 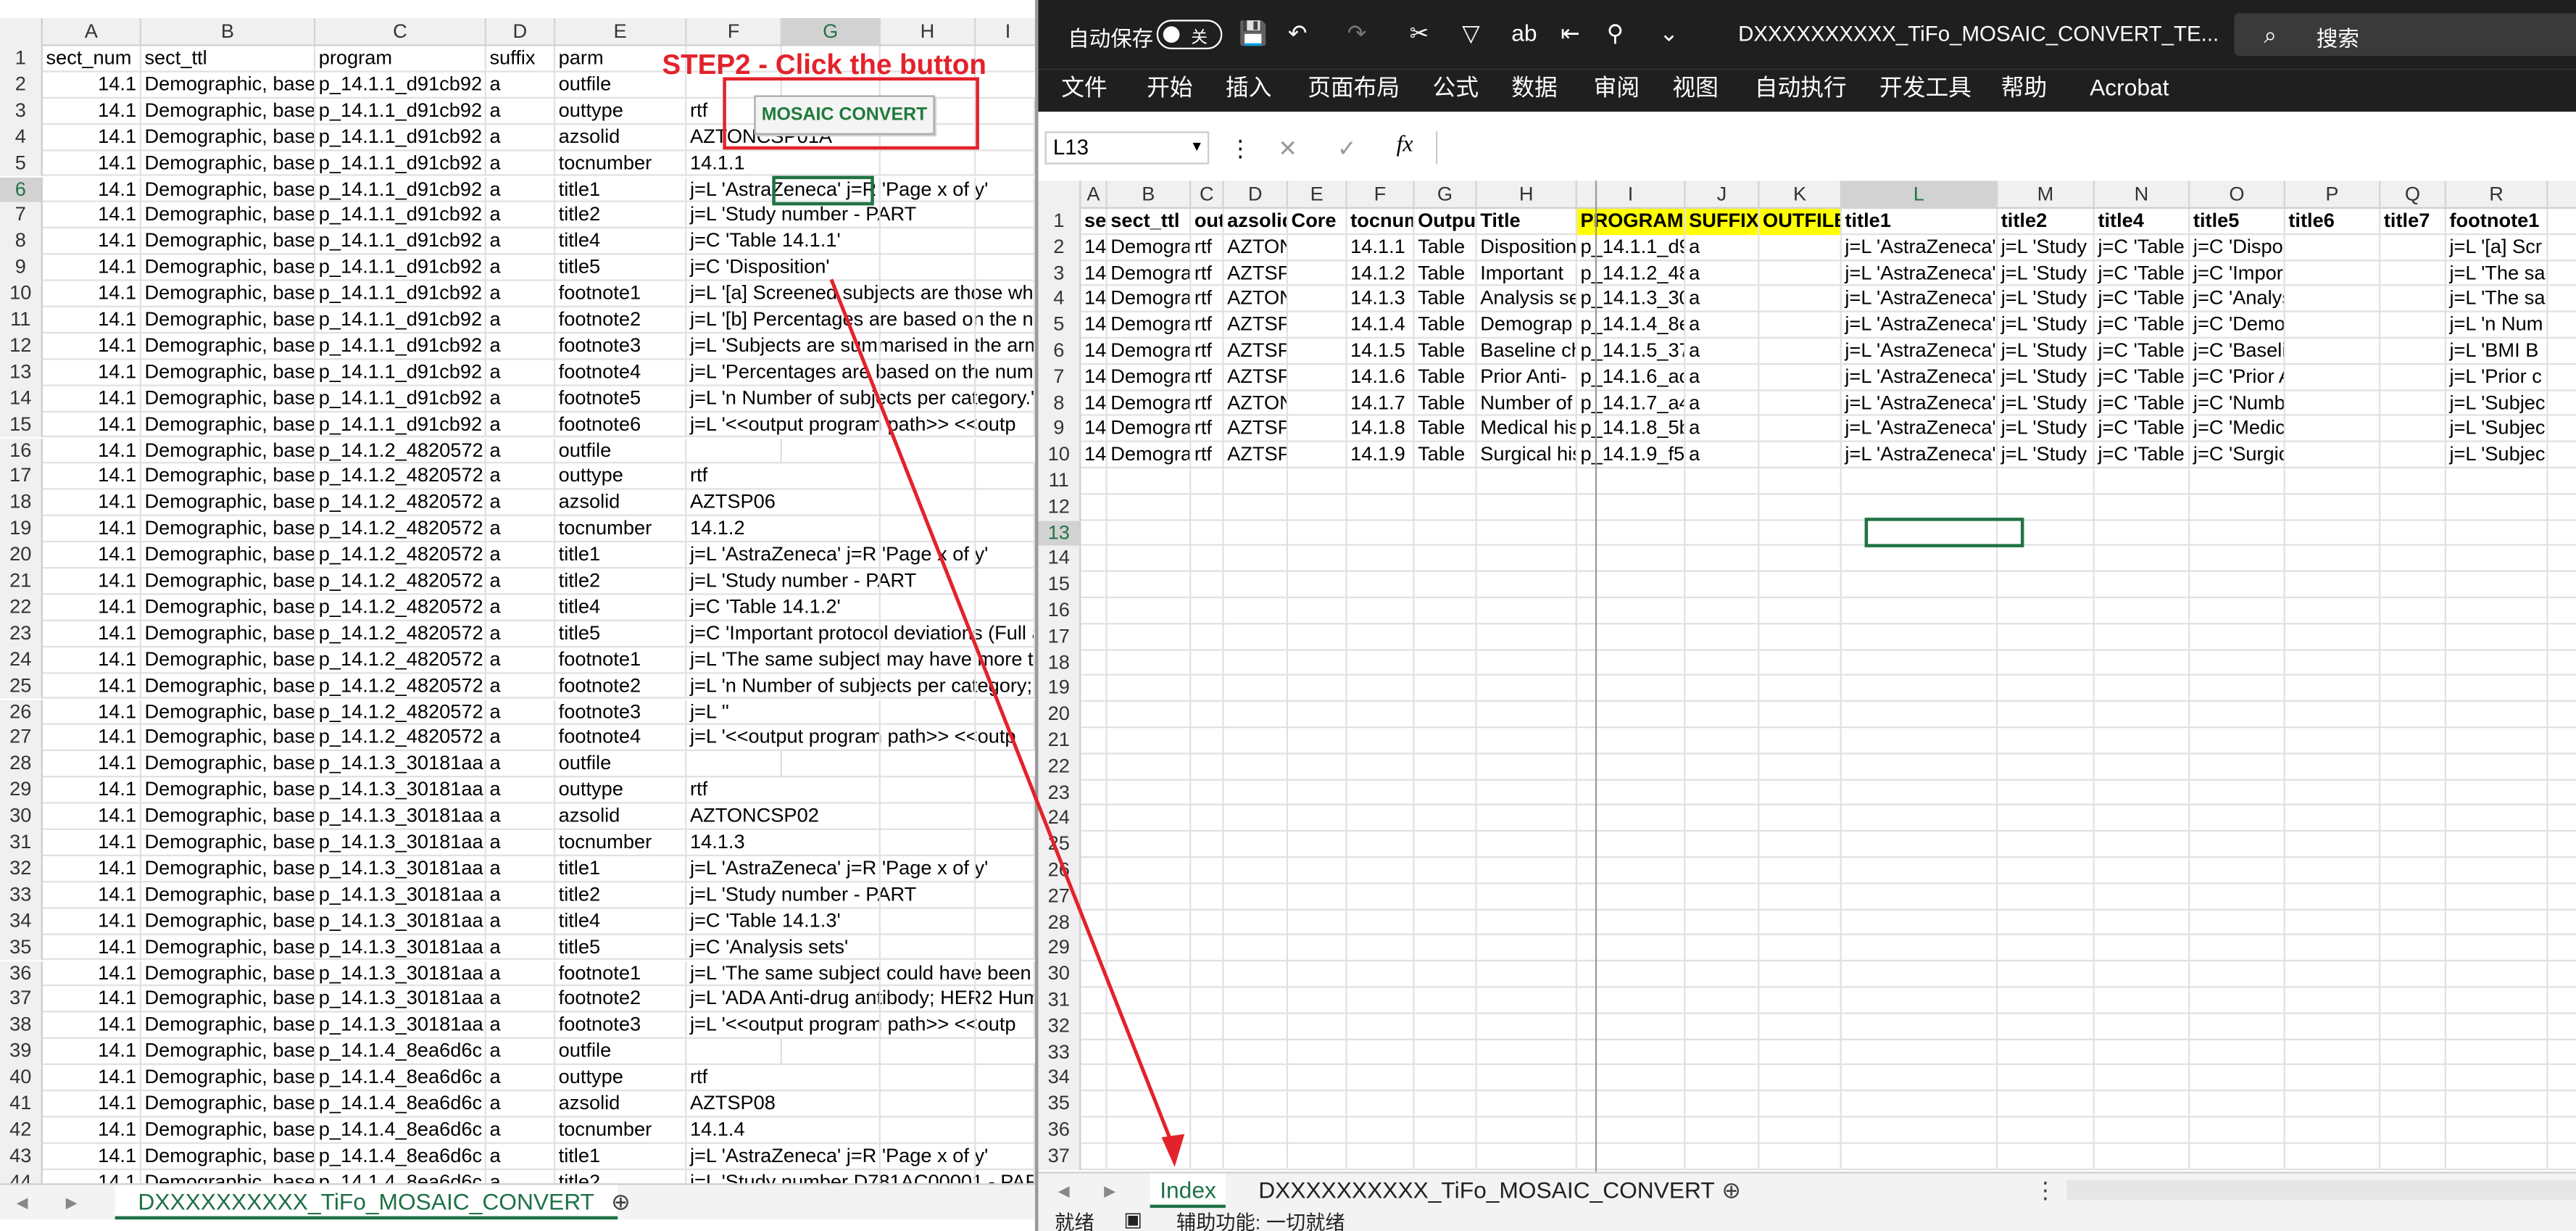 What do you see at coordinates (2142, 897) in the screenshot?
I see `right-cell-N27` at bounding box center [2142, 897].